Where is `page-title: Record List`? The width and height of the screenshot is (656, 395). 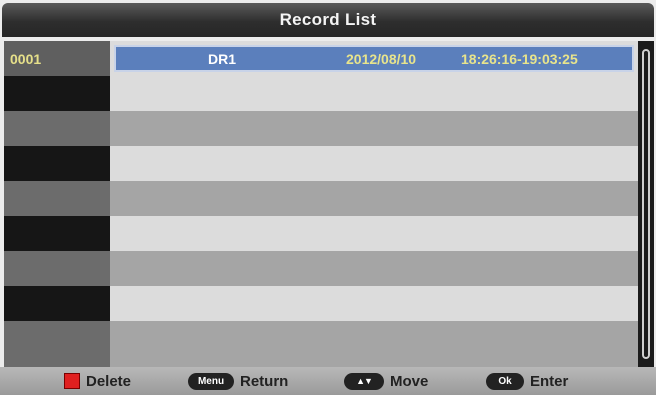 page-title: Record List is located at coordinates (328, 19).